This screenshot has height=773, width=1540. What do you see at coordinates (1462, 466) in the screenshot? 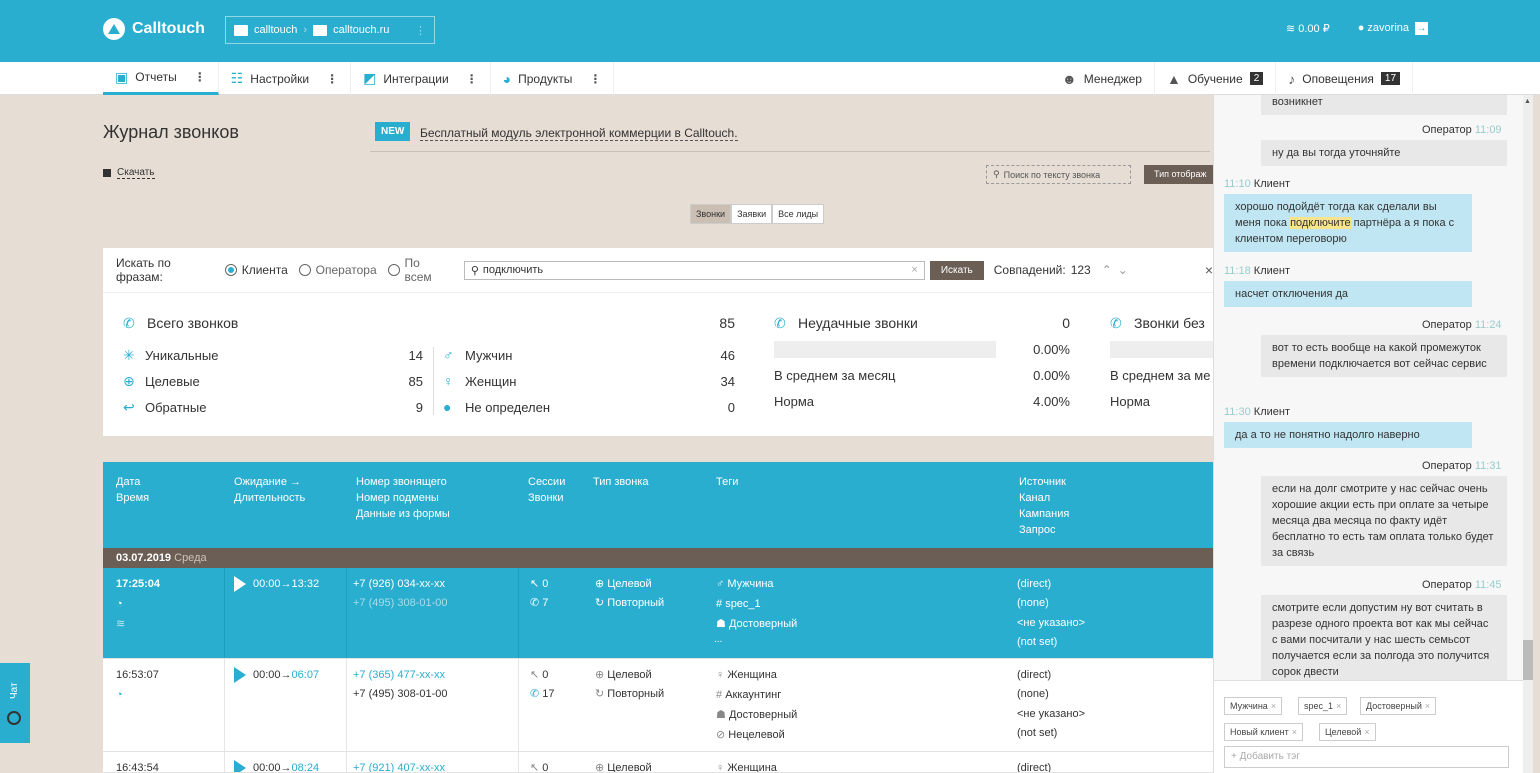
I see `message-meta: Оператор 11:31` at bounding box center [1462, 466].